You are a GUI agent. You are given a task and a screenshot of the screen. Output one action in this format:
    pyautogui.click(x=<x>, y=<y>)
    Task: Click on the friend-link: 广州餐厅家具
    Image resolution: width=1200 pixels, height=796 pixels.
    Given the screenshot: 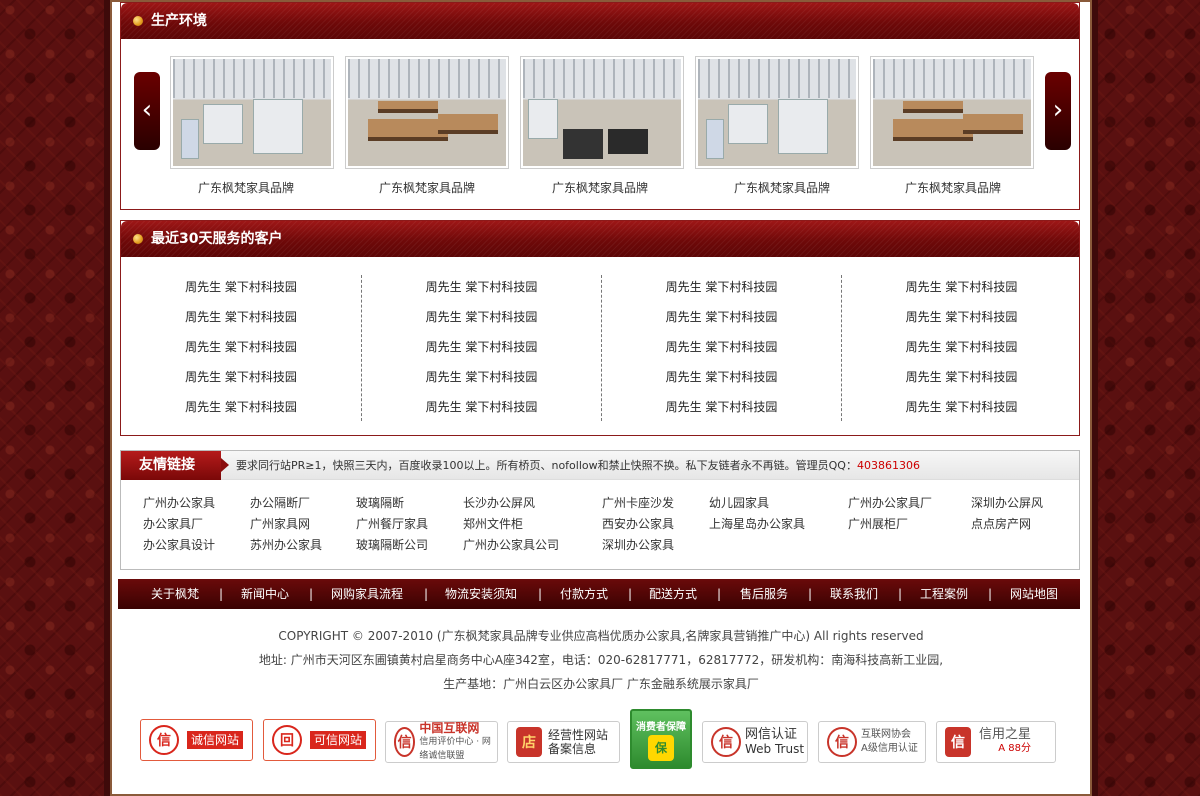 What is the action you would take?
    pyautogui.click(x=392, y=523)
    